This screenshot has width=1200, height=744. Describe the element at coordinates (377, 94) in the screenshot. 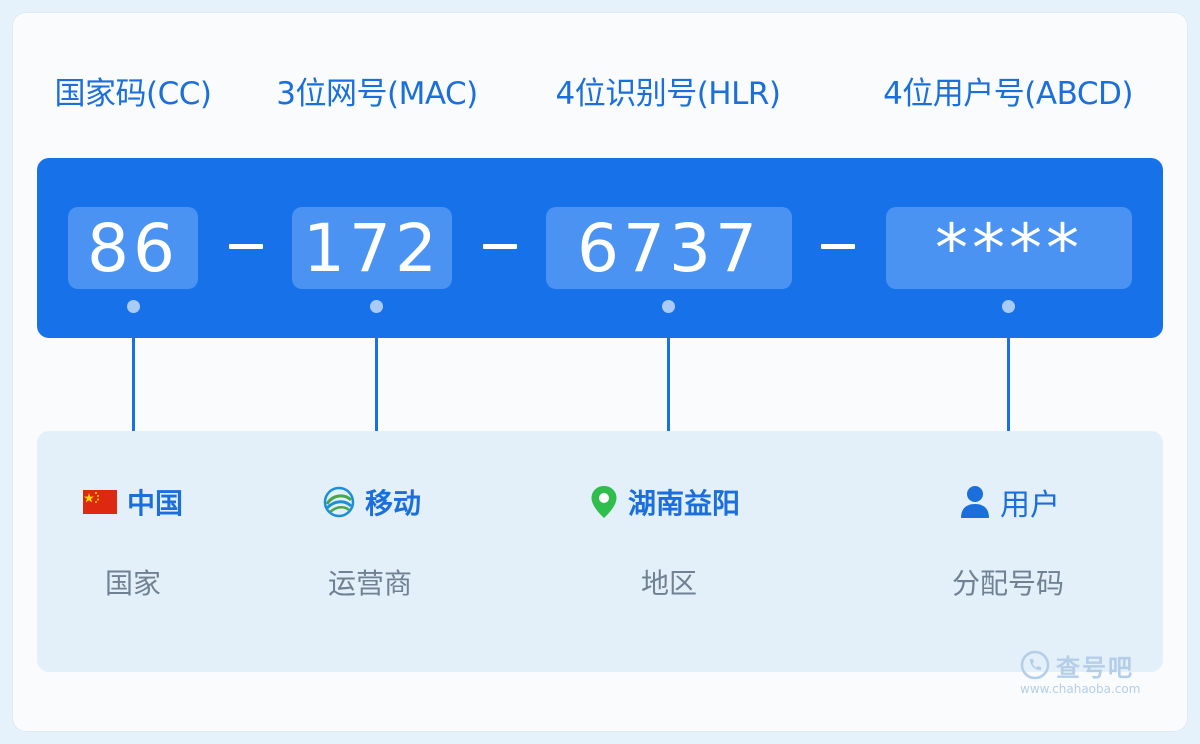

I see `header-network-code: 3位网号(MAC)` at that location.